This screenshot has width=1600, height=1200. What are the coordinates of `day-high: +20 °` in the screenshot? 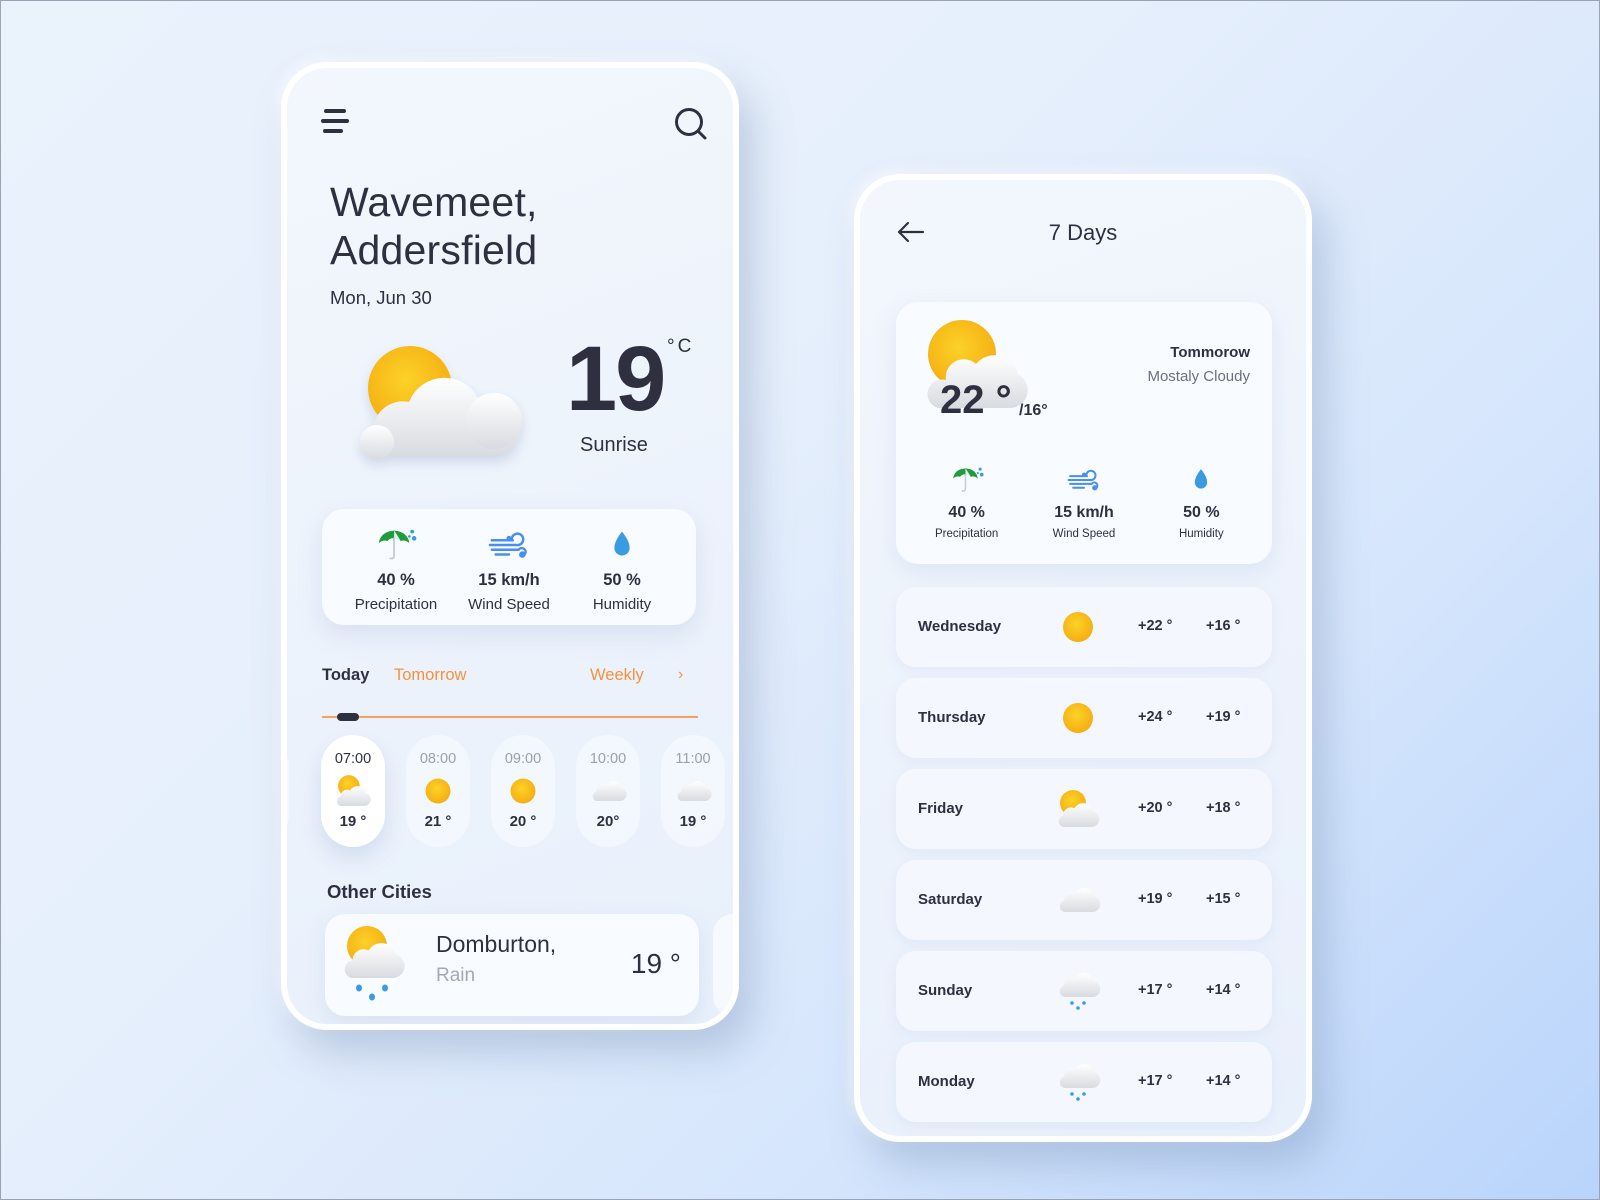 It's located at (1155, 808).